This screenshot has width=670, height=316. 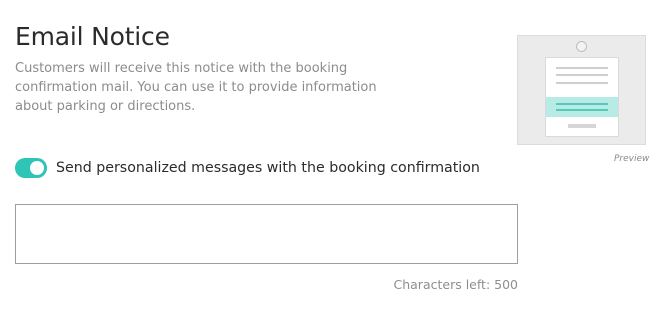 I want to click on notice-message-textarea, so click(x=266, y=234).